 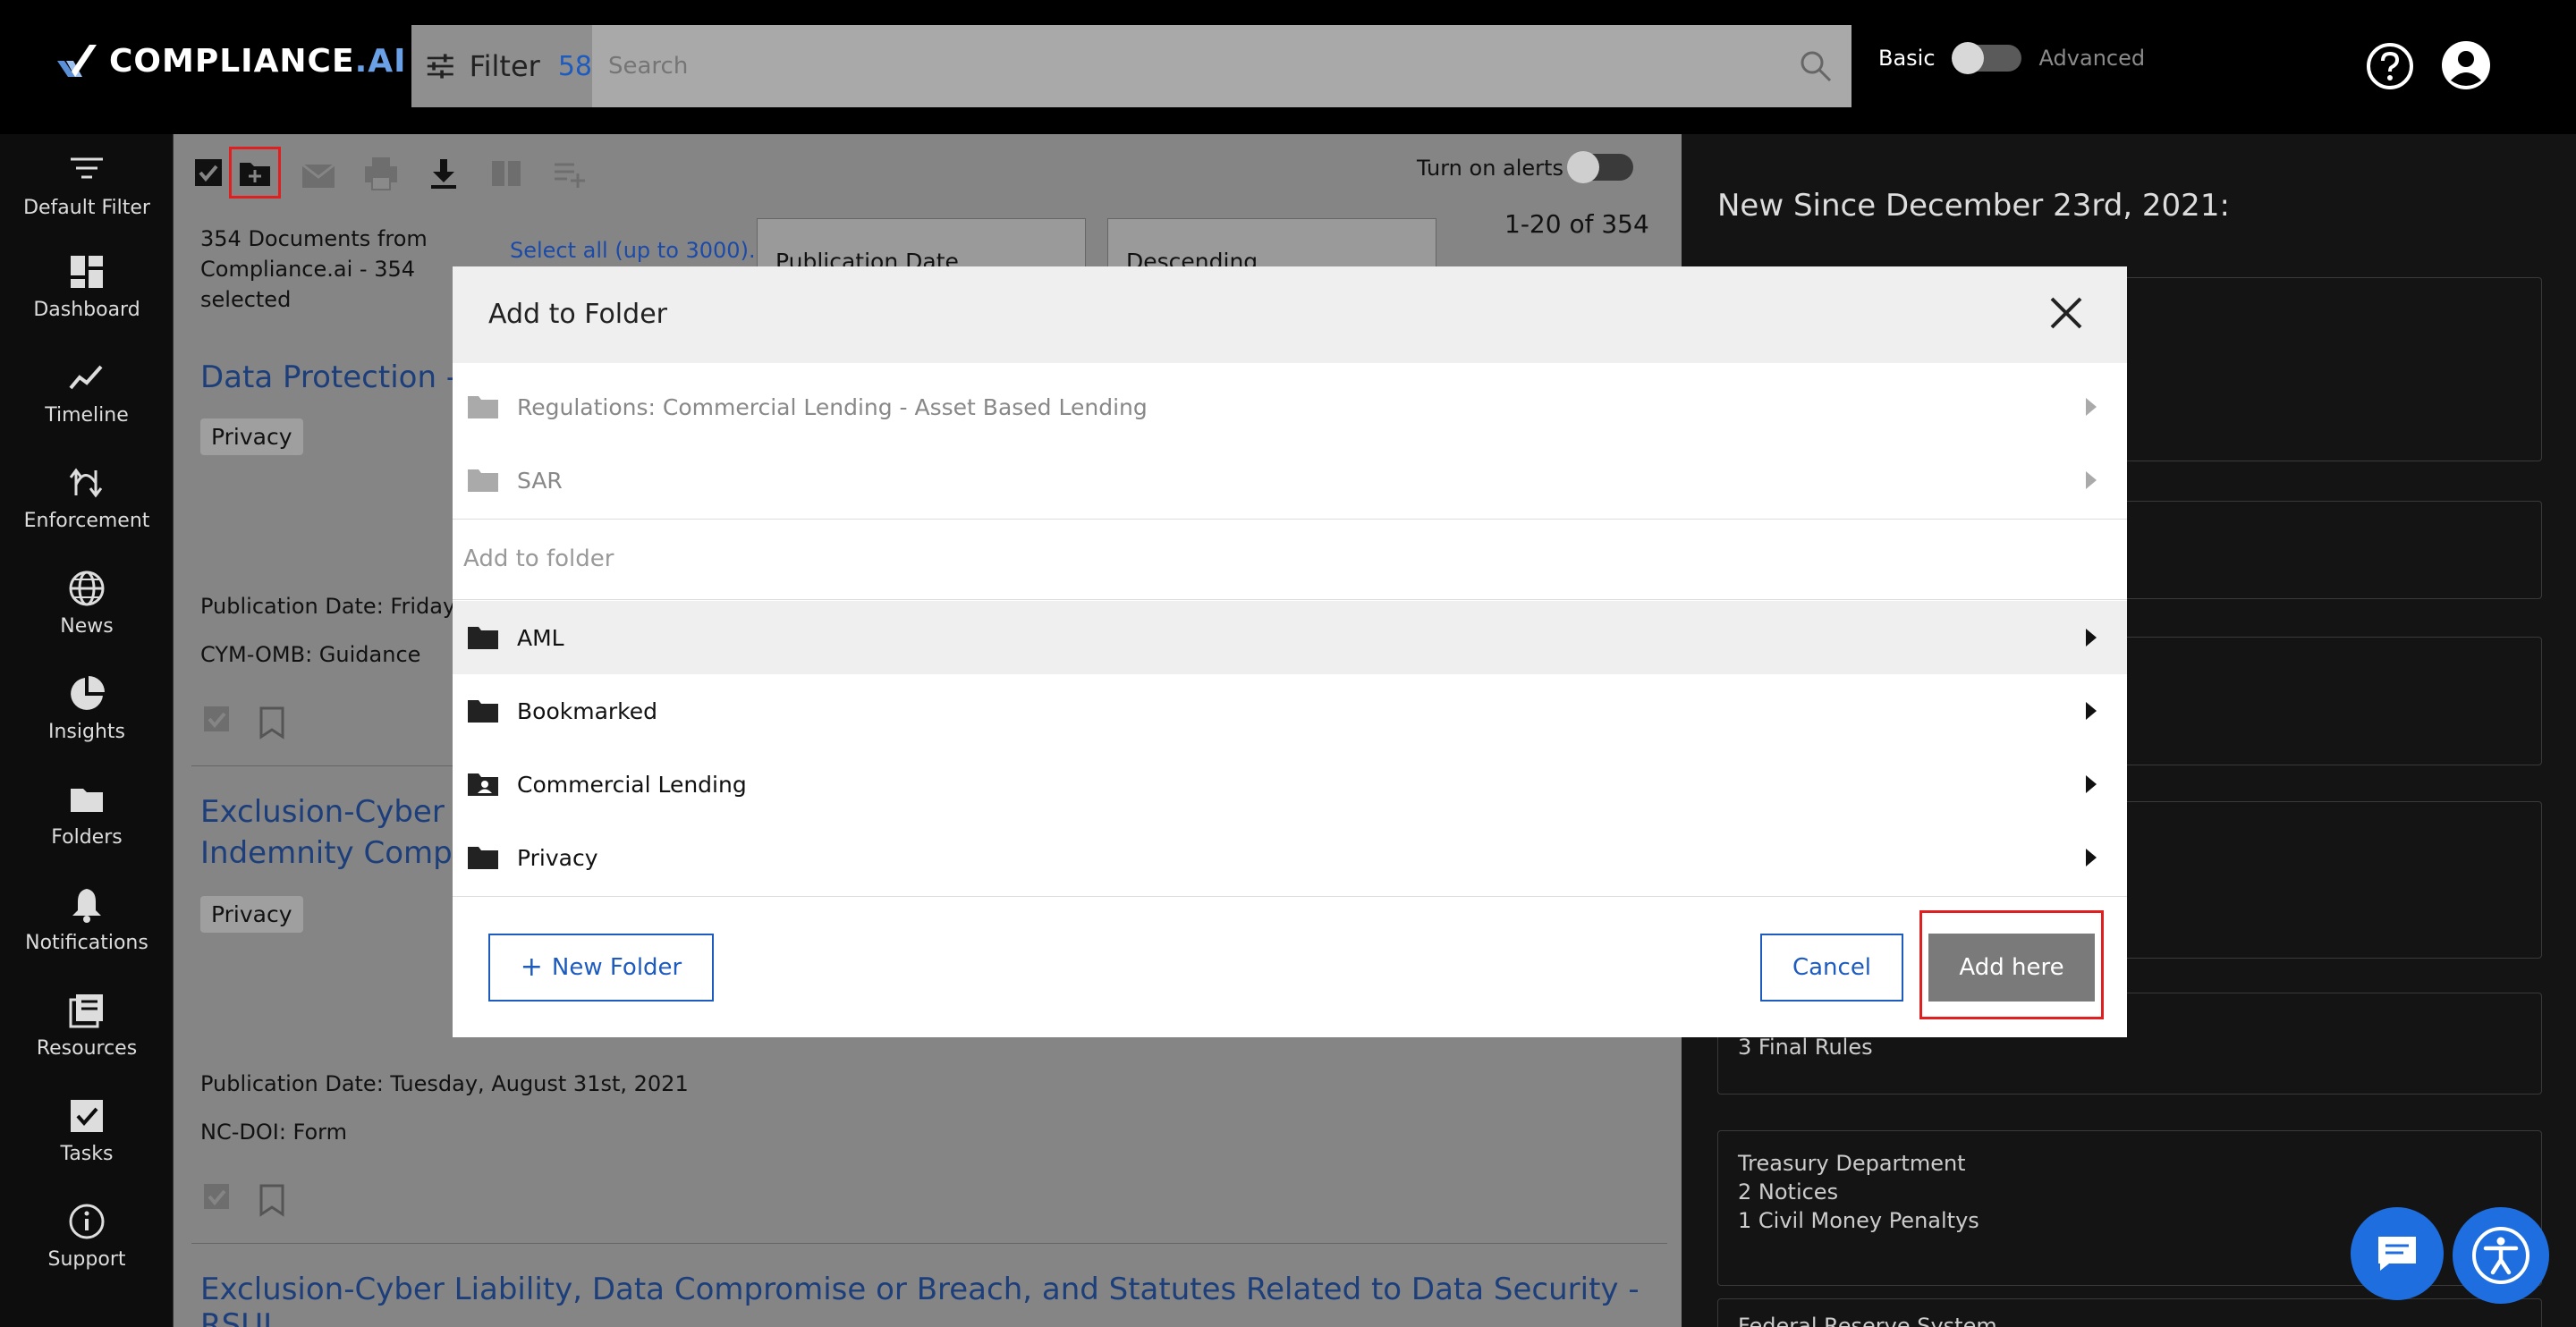 I want to click on new-folder-label: New Folder, so click(x=616, y=967).